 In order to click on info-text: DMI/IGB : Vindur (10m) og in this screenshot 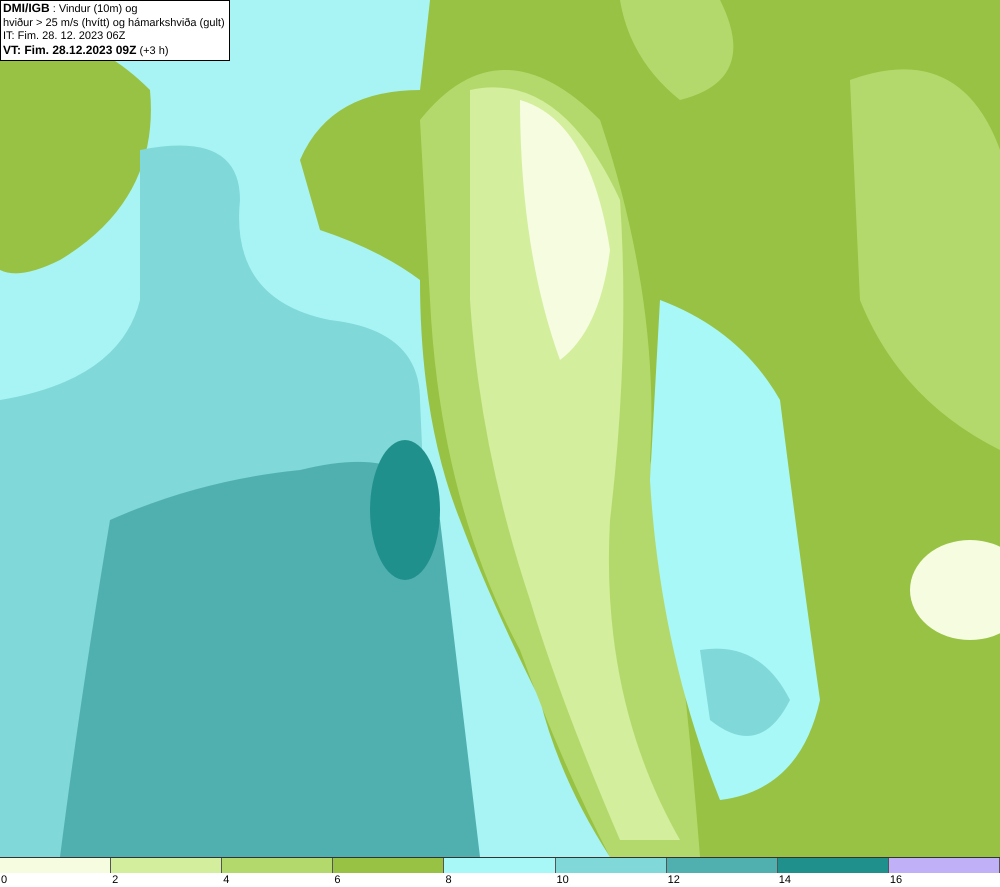, I will do `click(71, 9)`.